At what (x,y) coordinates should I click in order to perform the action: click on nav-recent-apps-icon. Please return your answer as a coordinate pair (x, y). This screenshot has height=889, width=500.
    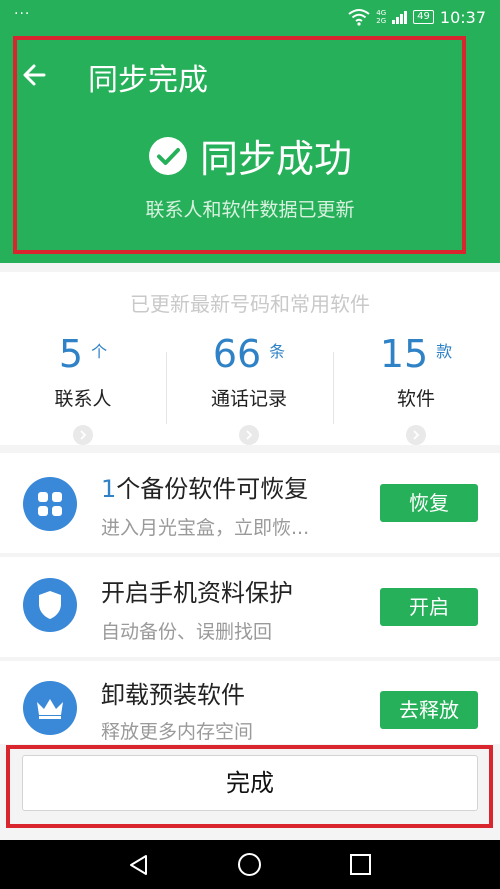
    Looking at the image, I should click on (360, 864).